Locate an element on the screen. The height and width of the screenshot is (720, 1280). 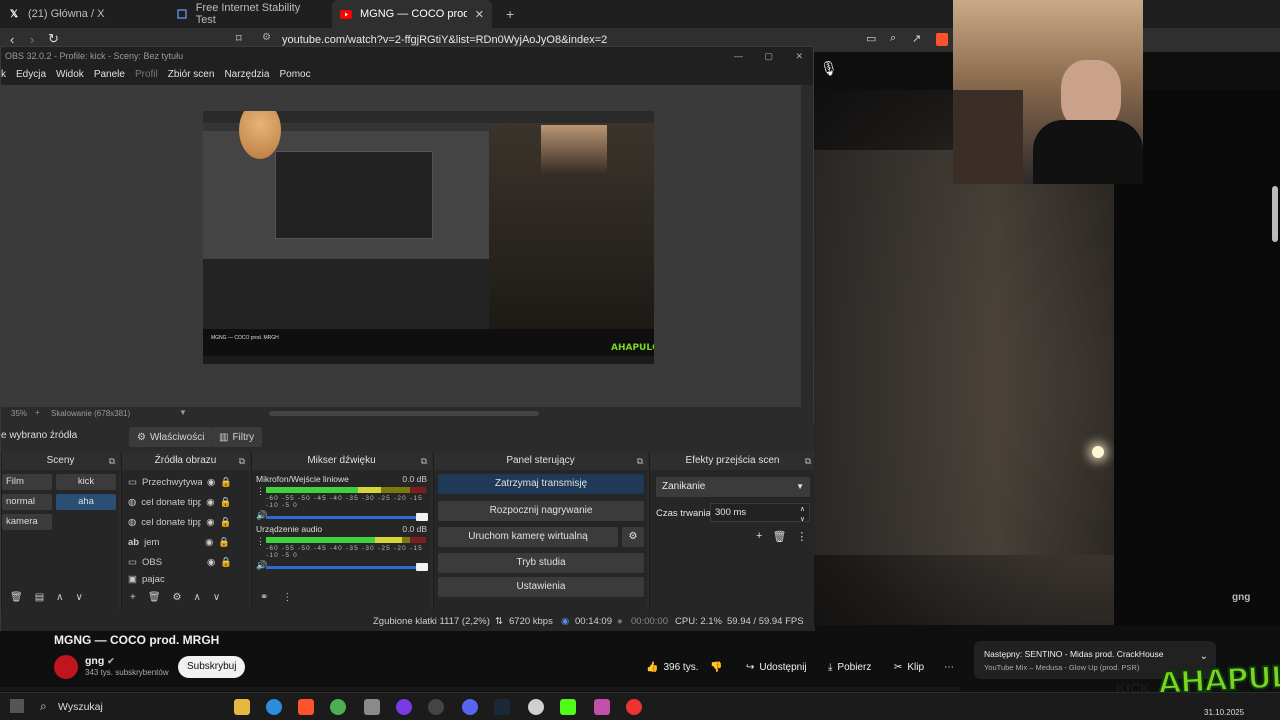
volume-slider is located at coordinates (345, 517).